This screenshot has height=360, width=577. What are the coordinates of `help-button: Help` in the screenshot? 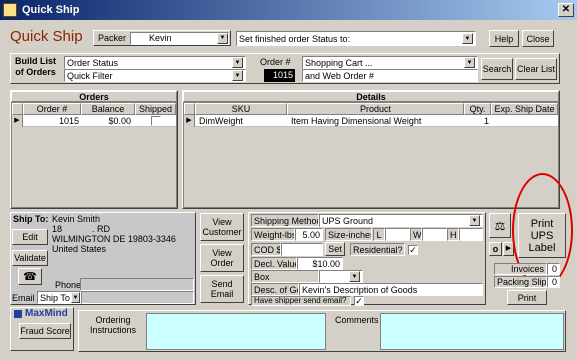 It's located at (504, 38).